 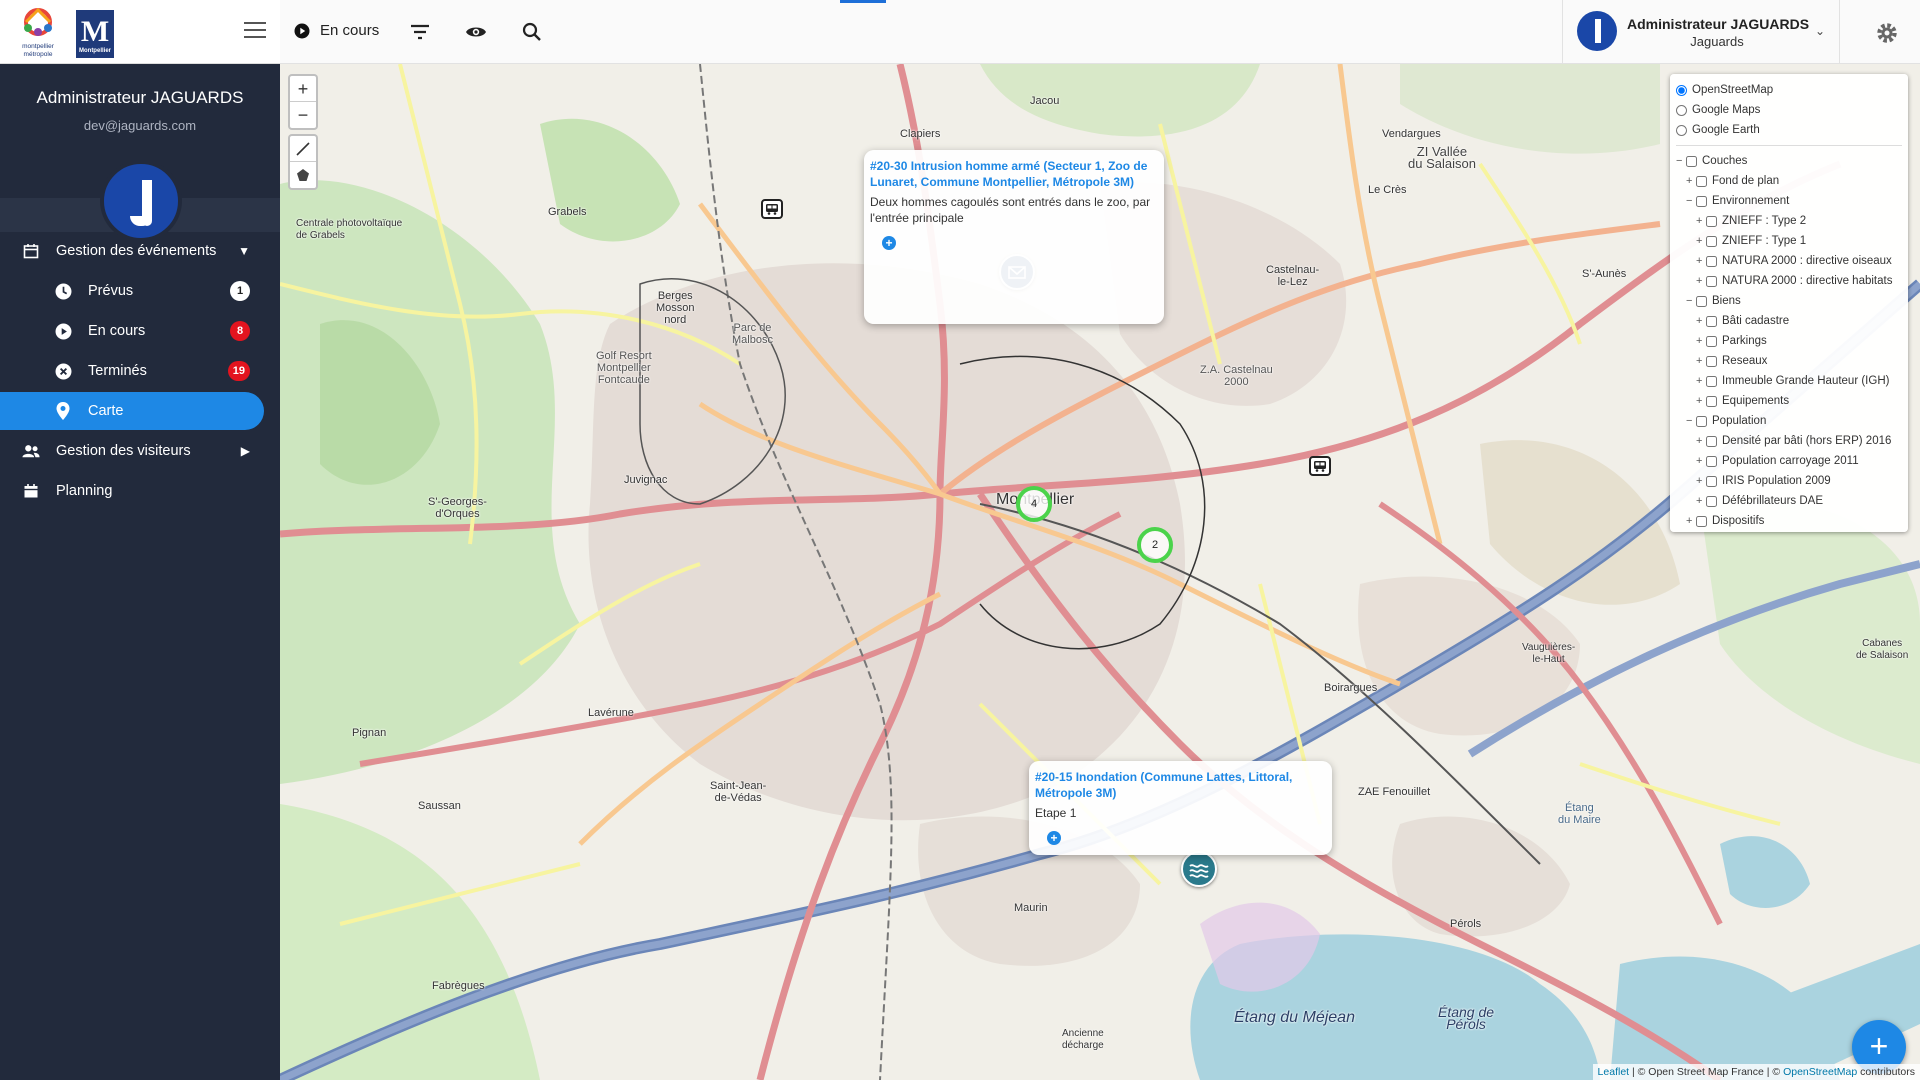 I want to click on nav-ongoing: En cours 8, so click(x=140, y=331).